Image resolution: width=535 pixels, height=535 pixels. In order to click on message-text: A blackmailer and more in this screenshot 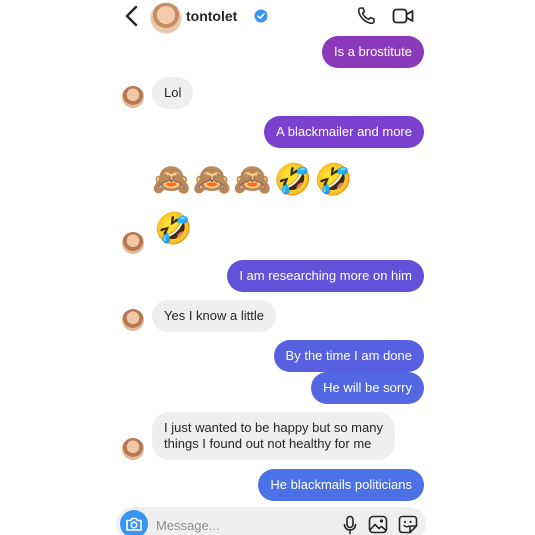, I will do `click(344, 131)`.